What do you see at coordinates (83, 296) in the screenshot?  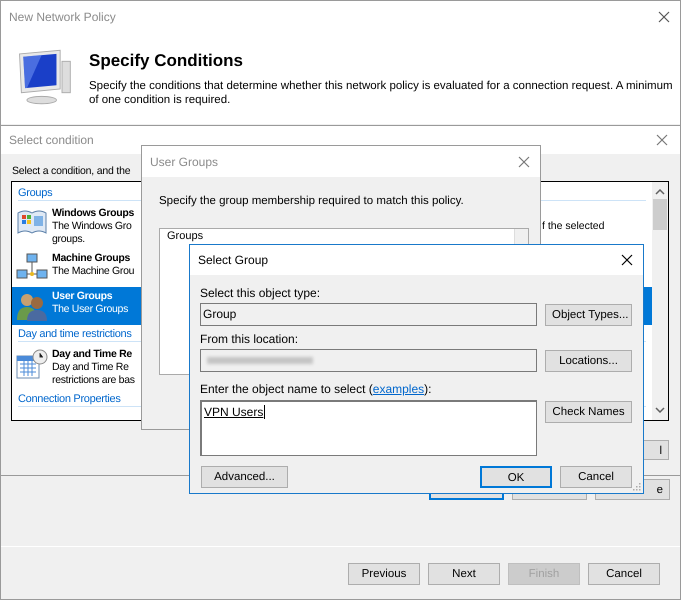 I see `item-title: User Groups` at bounding box center [83, 296].